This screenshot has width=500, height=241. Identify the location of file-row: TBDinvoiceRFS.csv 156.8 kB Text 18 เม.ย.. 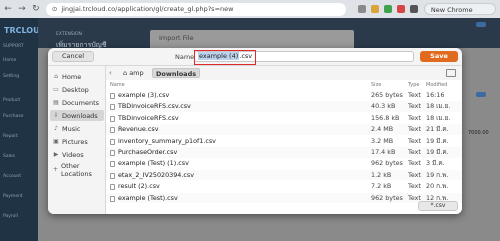
(284, 118).